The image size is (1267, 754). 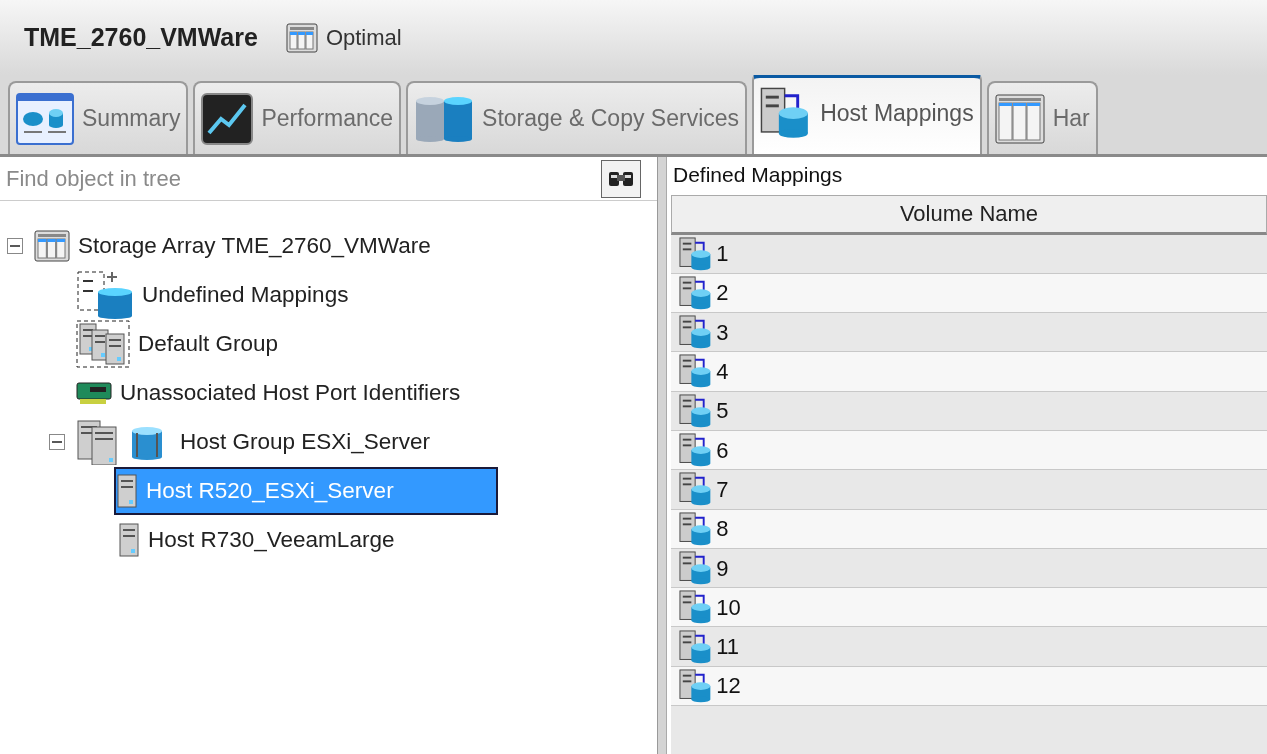 I want to click on table-cell: 6, so click(x=969, y=451).